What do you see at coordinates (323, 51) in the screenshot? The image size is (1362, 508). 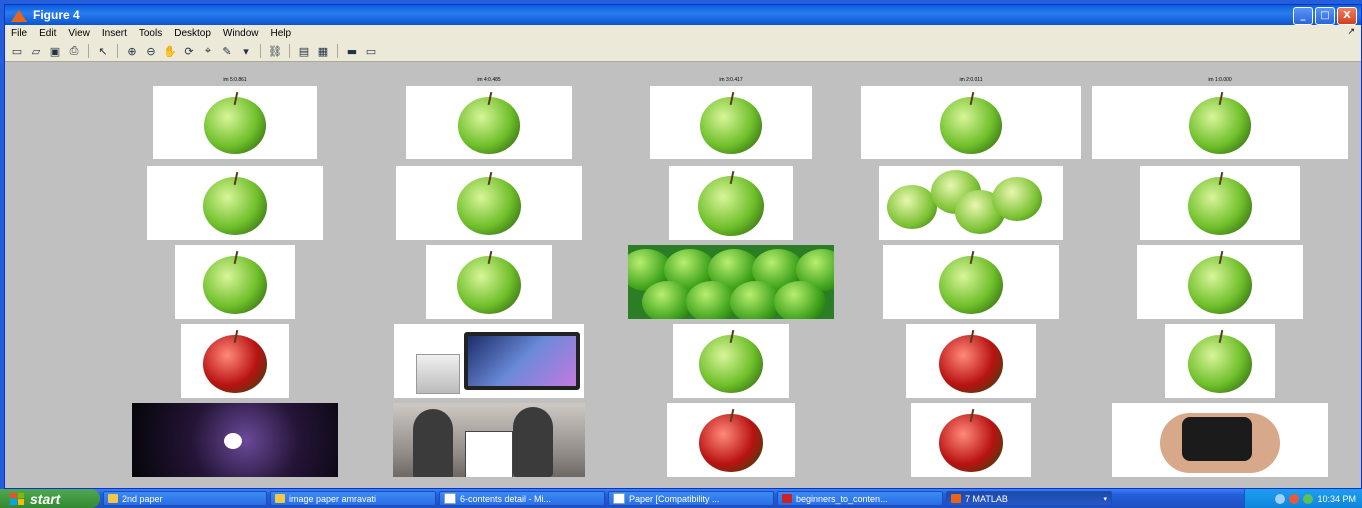 I see `legend-icon: ▦` at bounding box center [323, 51].